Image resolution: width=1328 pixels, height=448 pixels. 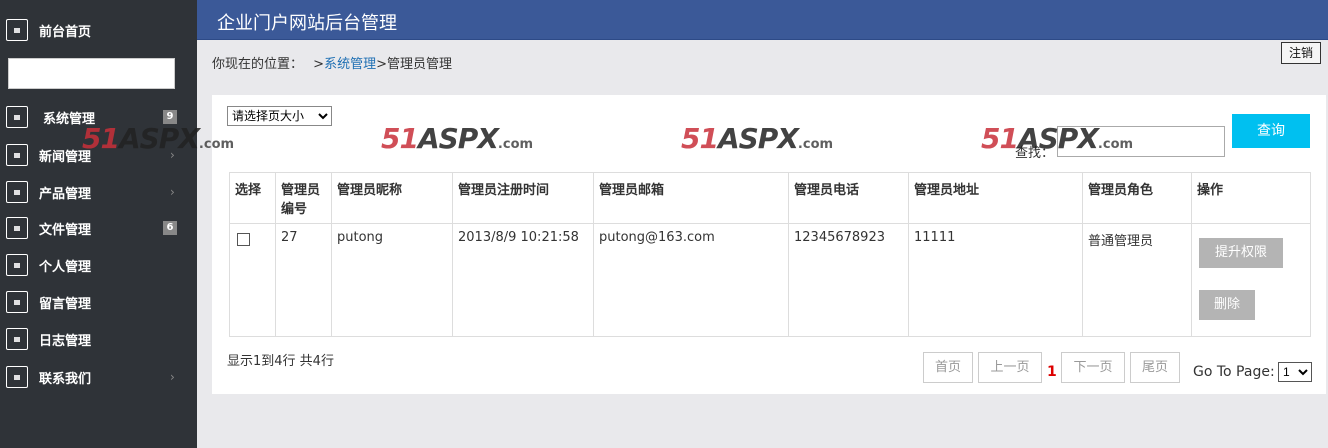 I want to click on header-bar: 企业门户网站后台管理, so click(x=762, y=20).